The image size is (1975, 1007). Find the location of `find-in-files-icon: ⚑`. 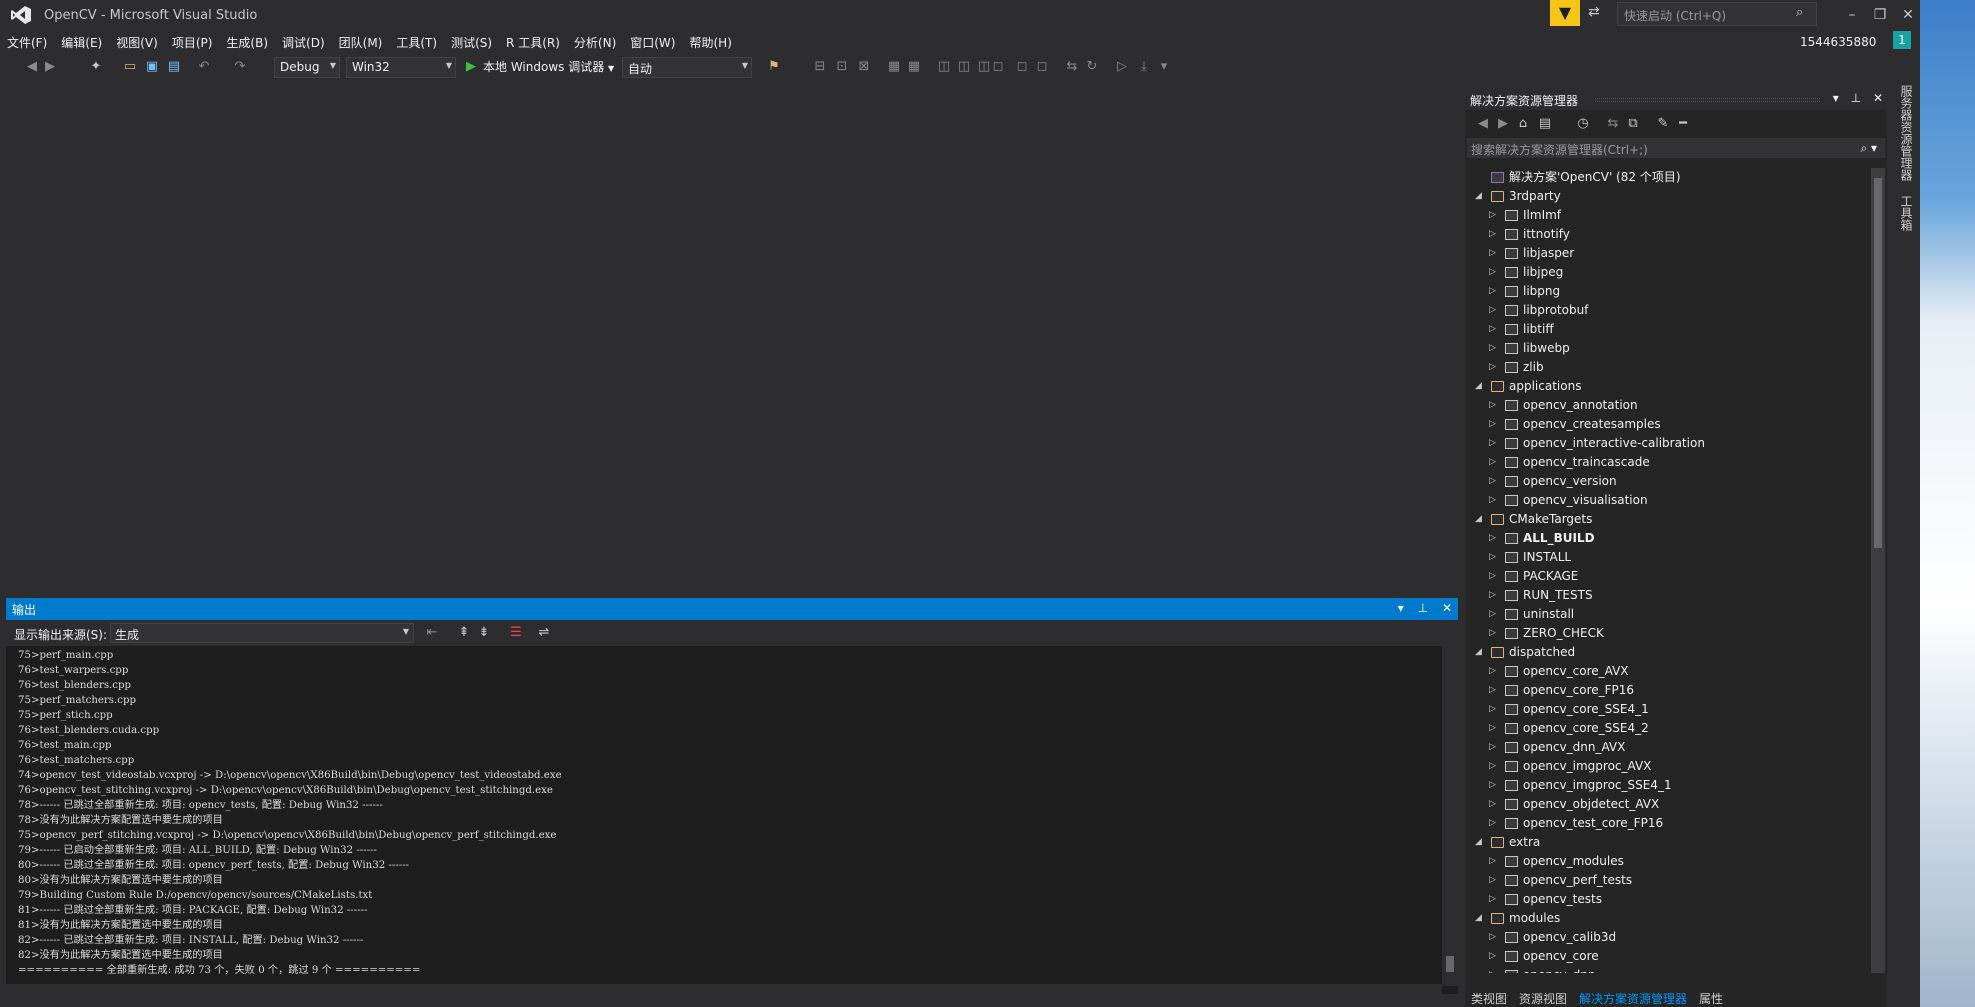

find-in-files-icon: ⚑ is located at coordinates (774, 67).